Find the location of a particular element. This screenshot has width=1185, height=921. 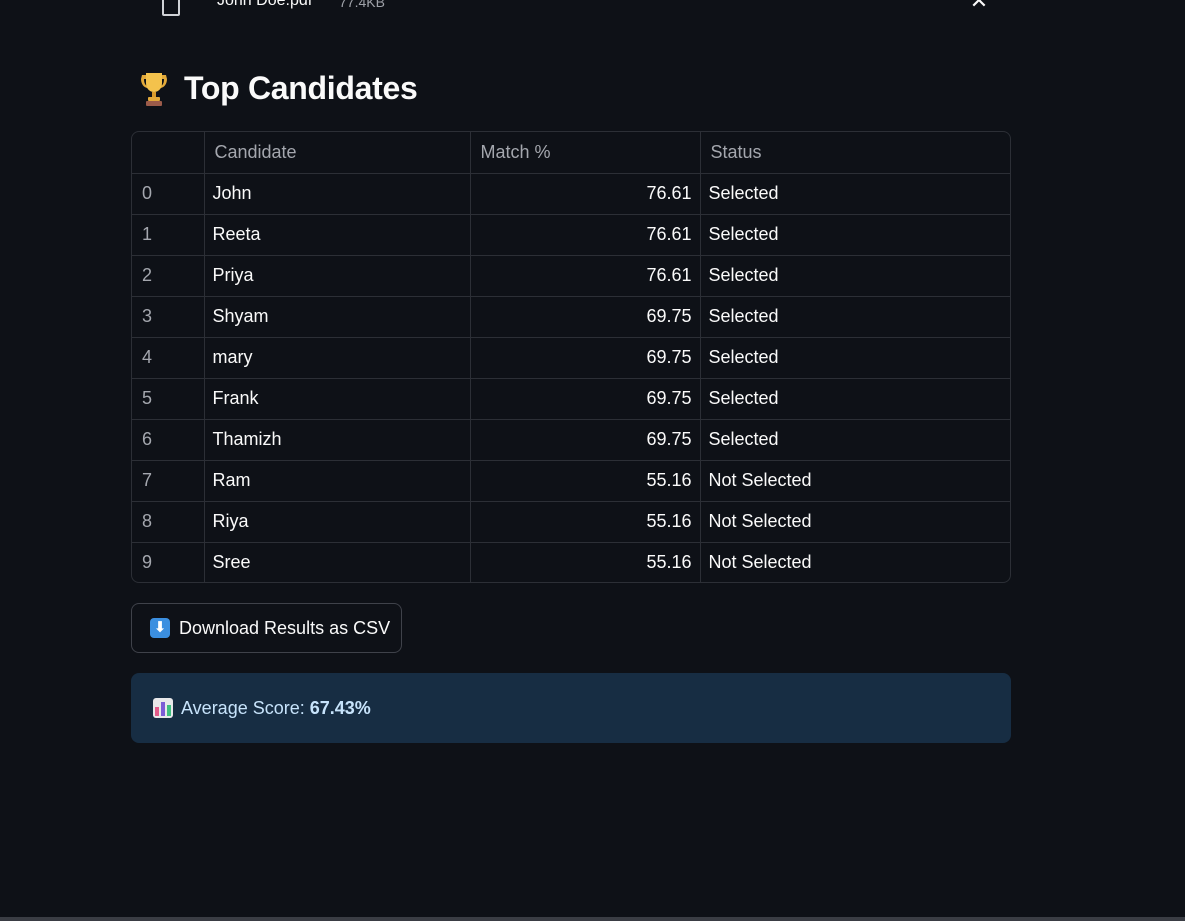

section-heading: Top Candidates is located at coordinates (278, 88).